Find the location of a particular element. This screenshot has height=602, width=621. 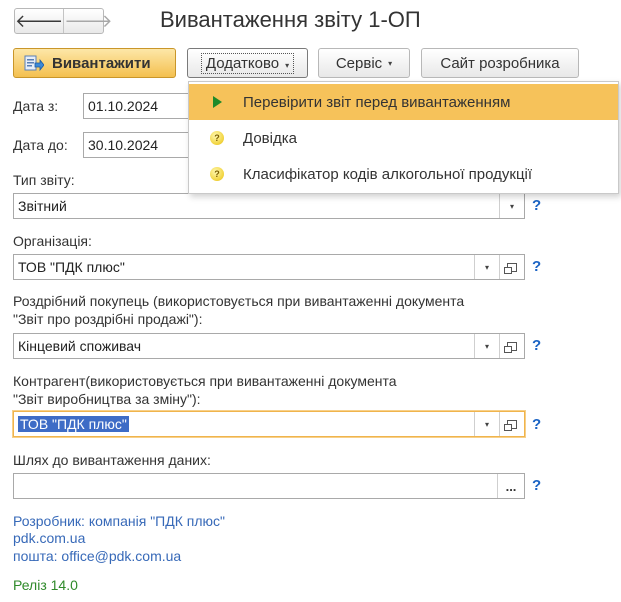

org-help-icon: ? is located at coordinates (536, 266).